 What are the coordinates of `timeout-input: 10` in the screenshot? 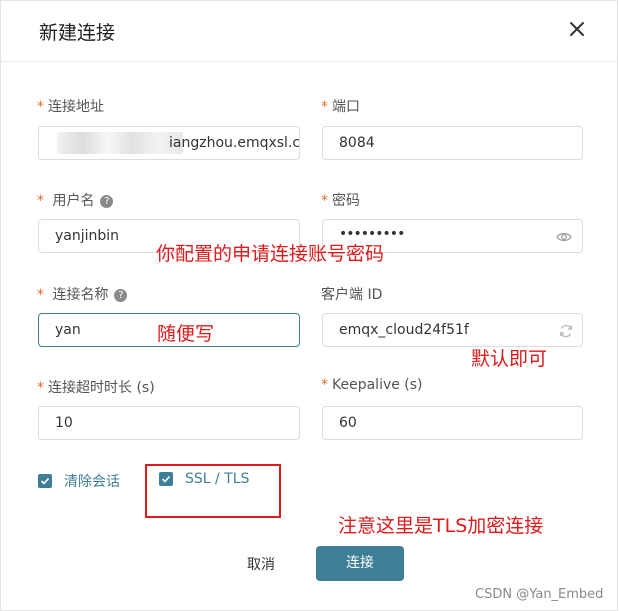 It's located at (169, 423).